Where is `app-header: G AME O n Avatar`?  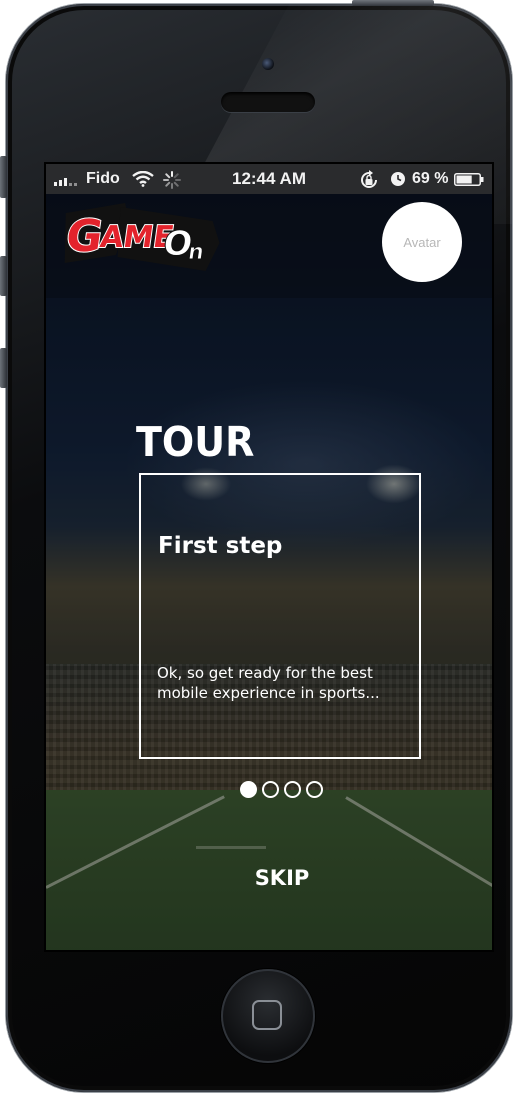
app-header: G AME O n Avatar is located at coordinates (269, 246).